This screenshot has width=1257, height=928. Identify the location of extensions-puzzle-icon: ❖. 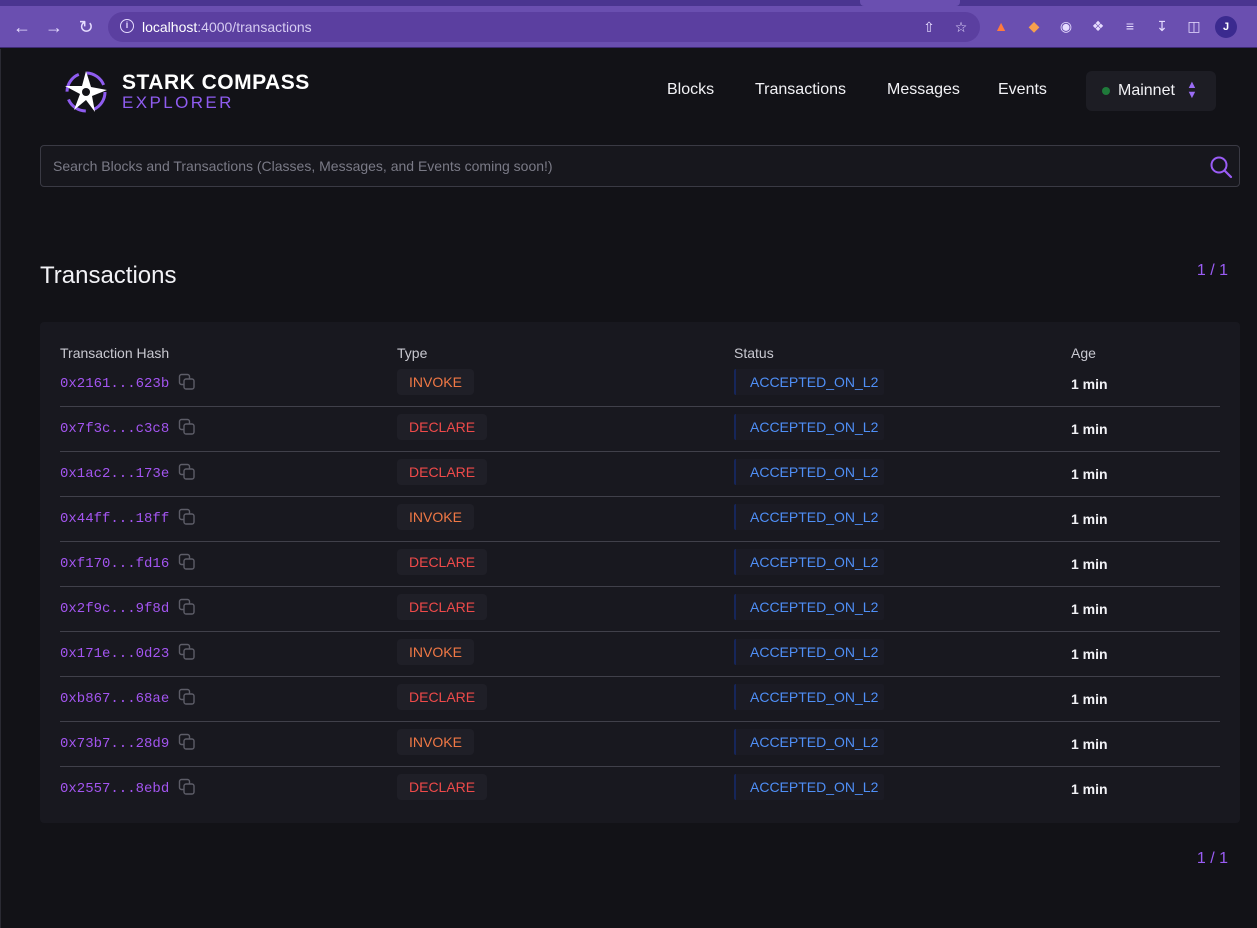
(1098, 26).